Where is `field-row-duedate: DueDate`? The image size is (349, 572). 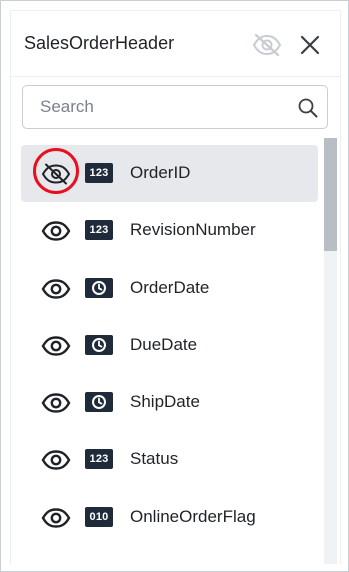
field-row-duedate: DueDate is located at coordinates (169, 345).